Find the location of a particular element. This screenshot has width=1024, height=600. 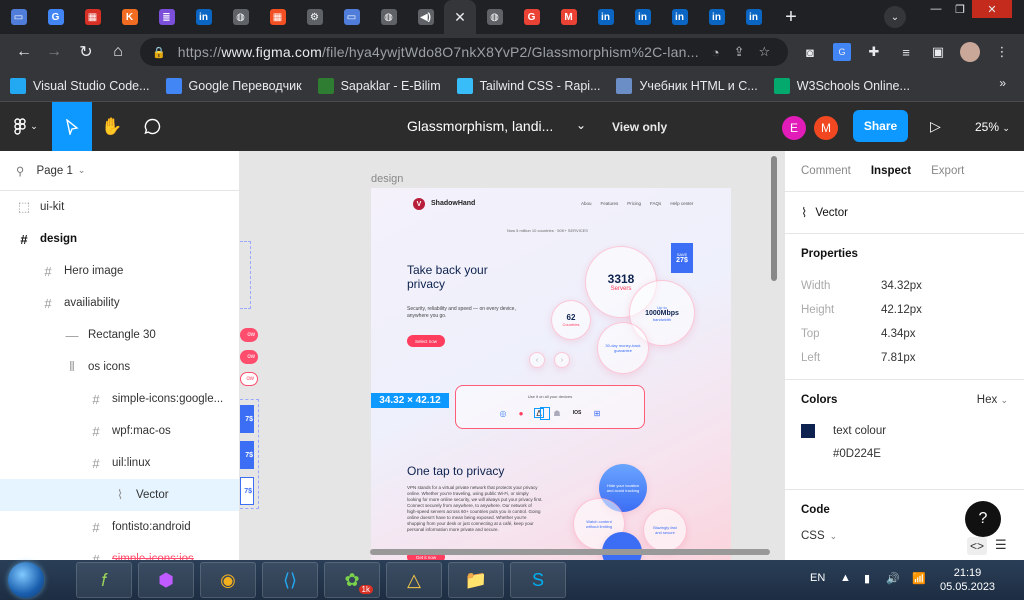

bookmarks-overflow-icon: » is located at coordinates (1002, 83).